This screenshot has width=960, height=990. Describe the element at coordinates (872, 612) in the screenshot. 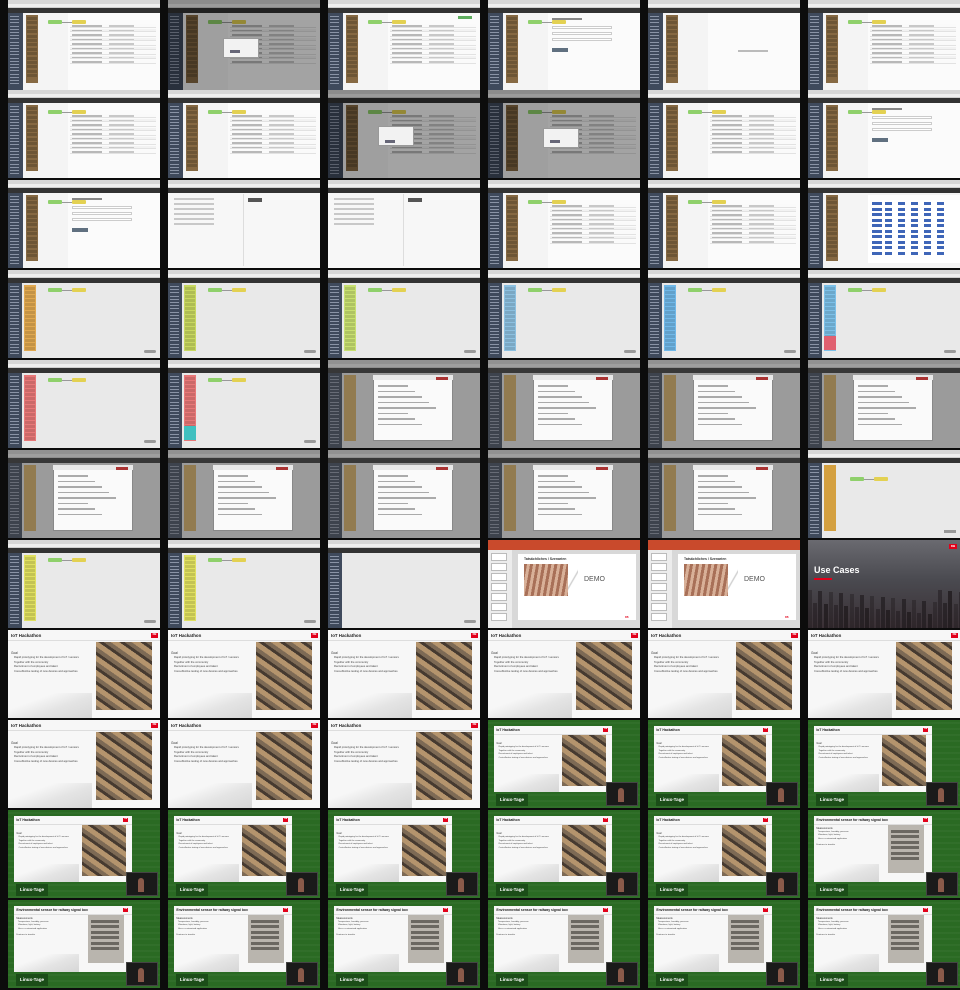

I see `city-building` at that location.